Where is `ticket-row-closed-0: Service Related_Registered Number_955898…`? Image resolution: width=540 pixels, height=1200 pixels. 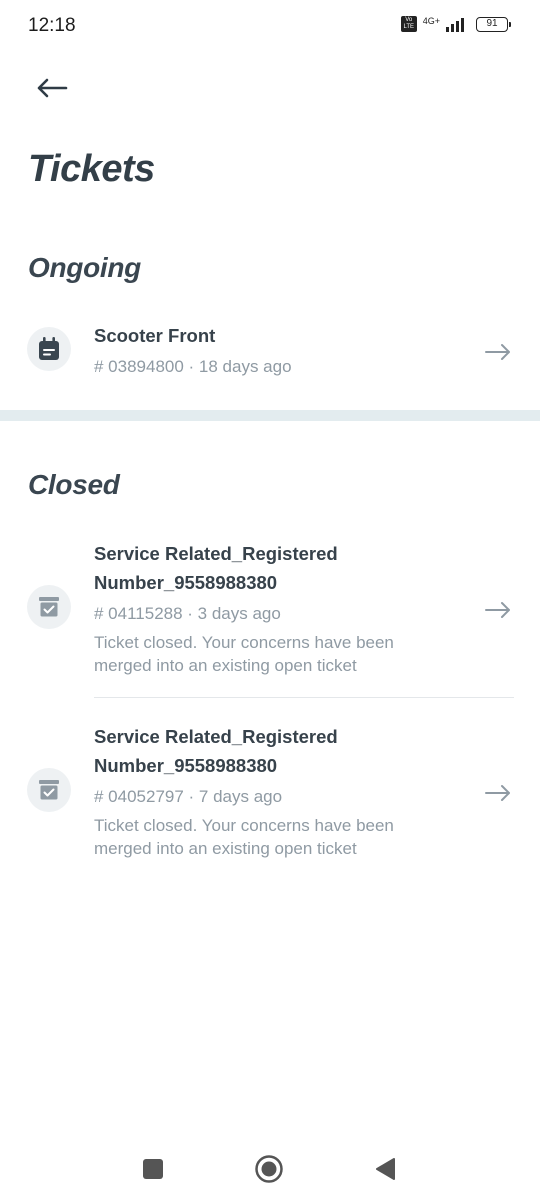
ticket-row-closed-0: Service Related_Registered Number_955898… is located at coordinates (270, 611).